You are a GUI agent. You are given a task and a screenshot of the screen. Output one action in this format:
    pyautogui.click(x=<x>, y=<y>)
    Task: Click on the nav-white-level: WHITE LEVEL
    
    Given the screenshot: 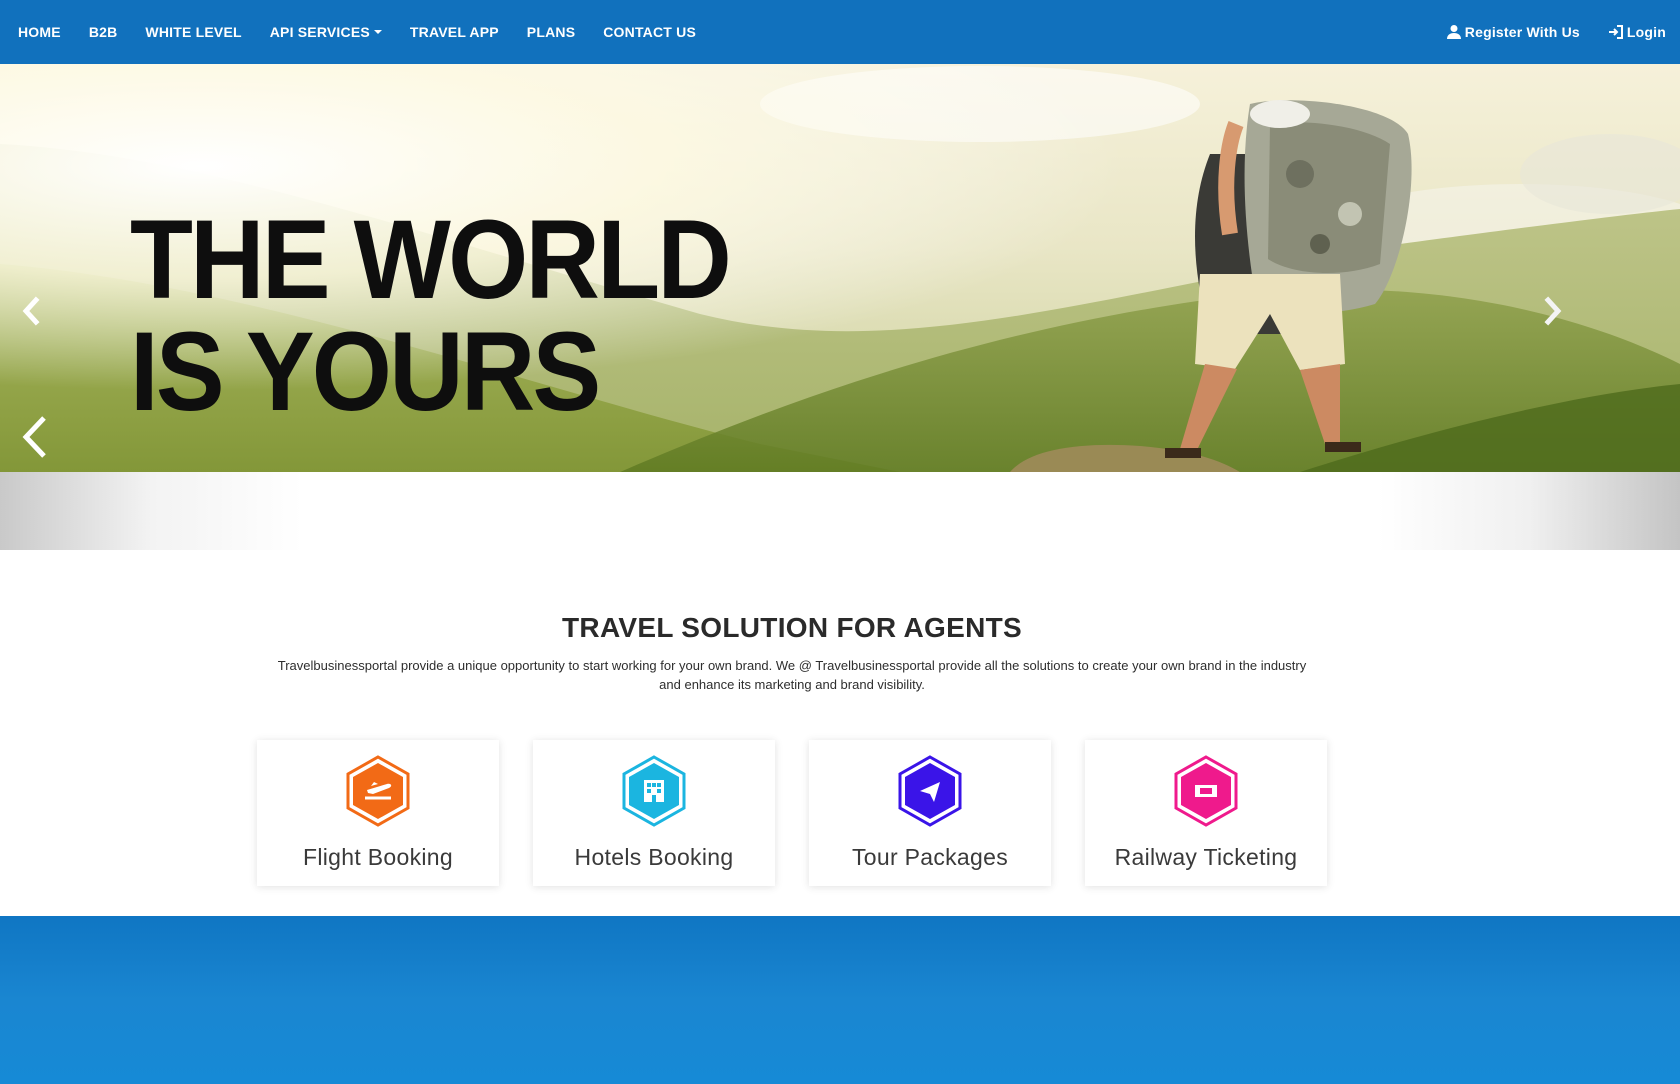 What is the action you would take?
    pyautogui.click(x=193, y=32)
    